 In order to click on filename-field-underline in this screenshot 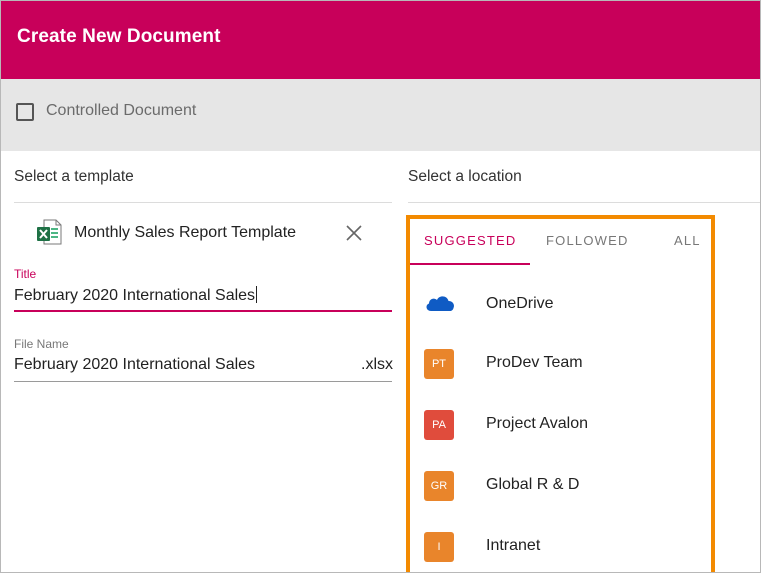, I will do `click(203, 381)`.